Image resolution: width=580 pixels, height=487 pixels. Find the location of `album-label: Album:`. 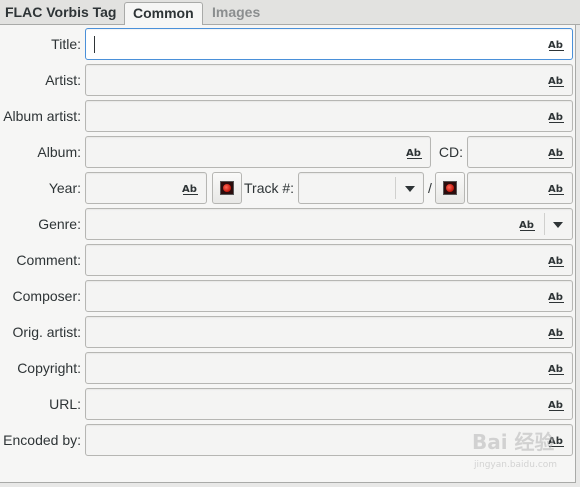

album-label: Album: is located at coordinates (59, 152).